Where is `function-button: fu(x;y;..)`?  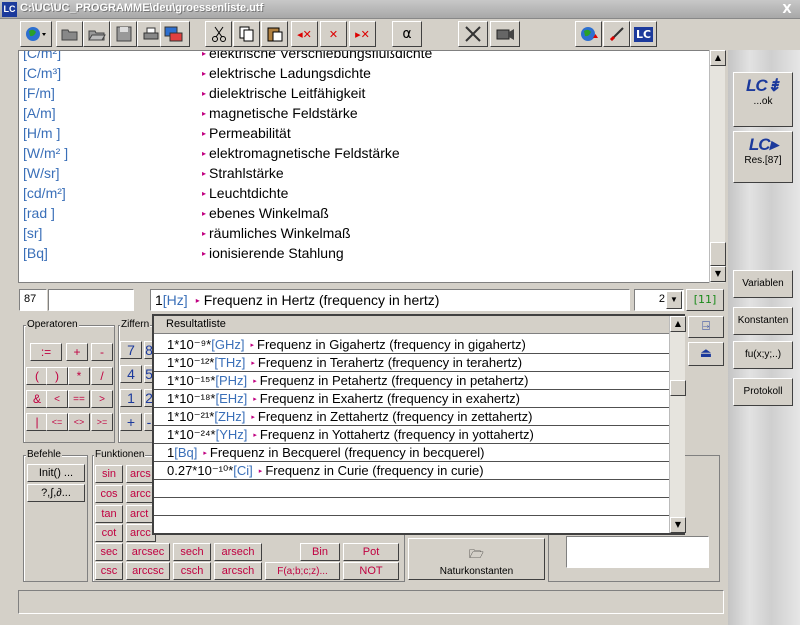 function-button: fu(x;y;..) is located at coordinates (763, 355).